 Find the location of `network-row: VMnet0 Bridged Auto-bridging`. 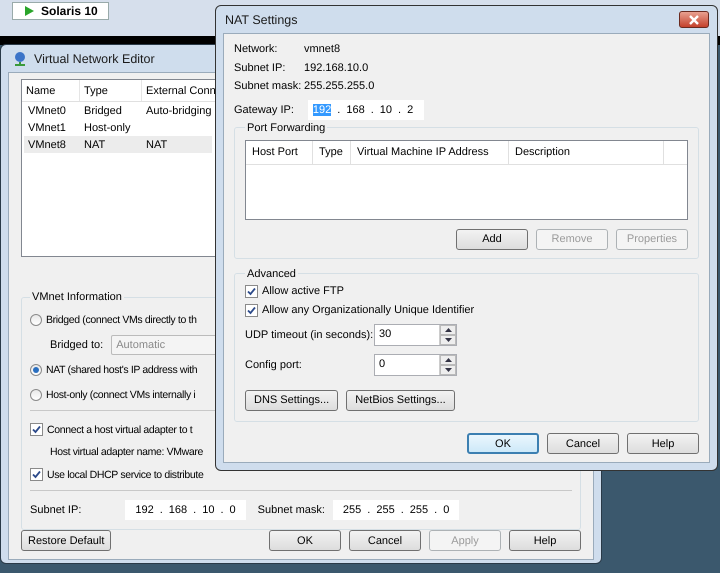

network-row: VMnet0 Bridged Auto-bridging is located at coordinates (118, 110).